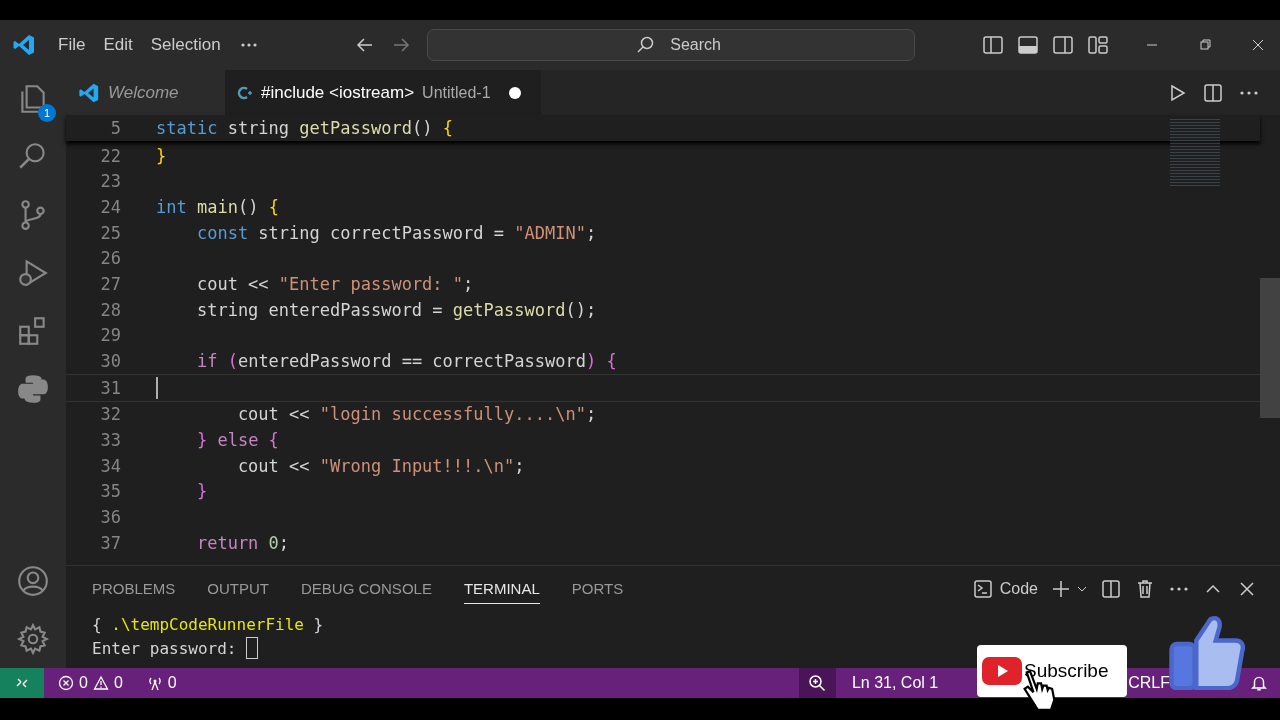 The height and width of the screenshot is (720, 1280). What do you see at coordinates (157, 387) in the screenshot?
I see `text-cursor` at bounding box center [157, 387].